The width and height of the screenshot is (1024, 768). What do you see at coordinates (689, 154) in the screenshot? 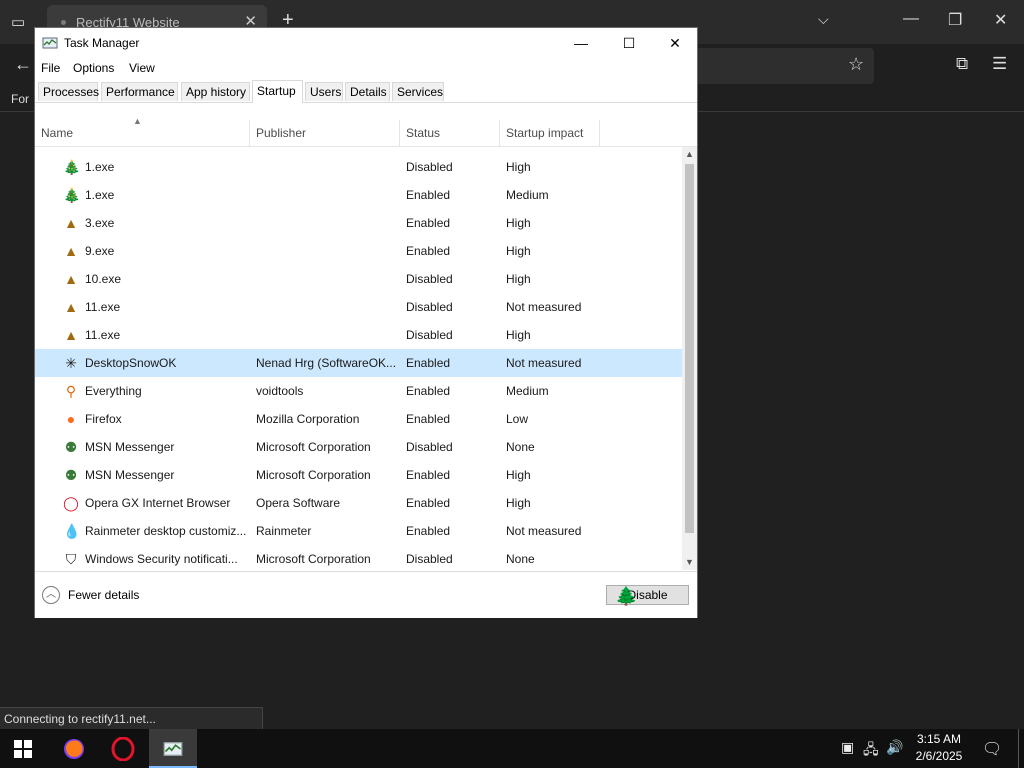
I see `scroll-up-icon: ▲` at bounding box center [689, 154].